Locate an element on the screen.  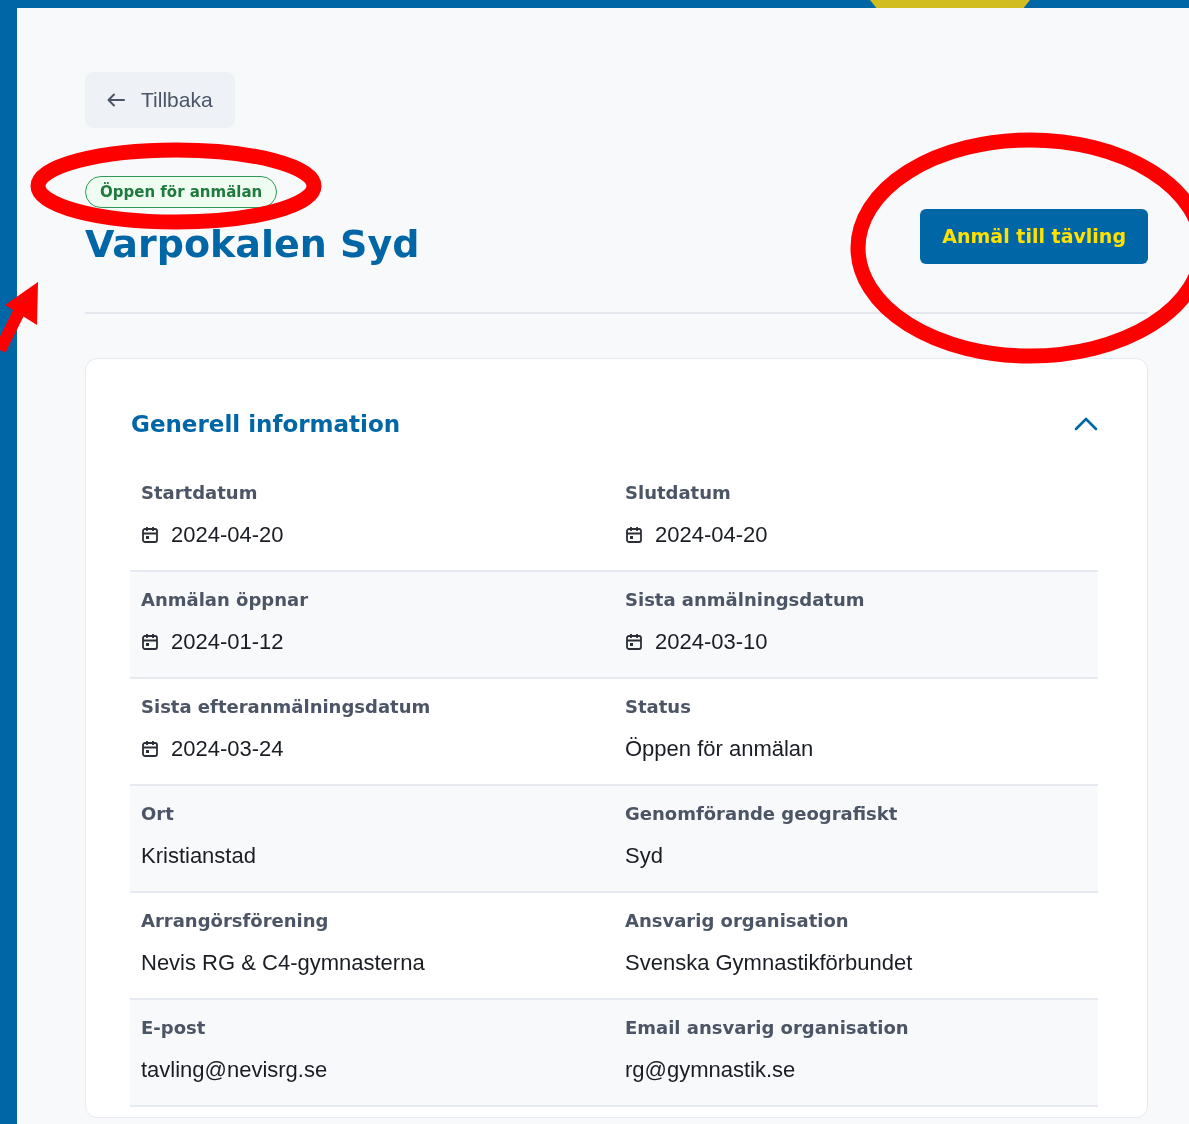
date-value: 2024-03-10 is located at coordinates (711, 642).